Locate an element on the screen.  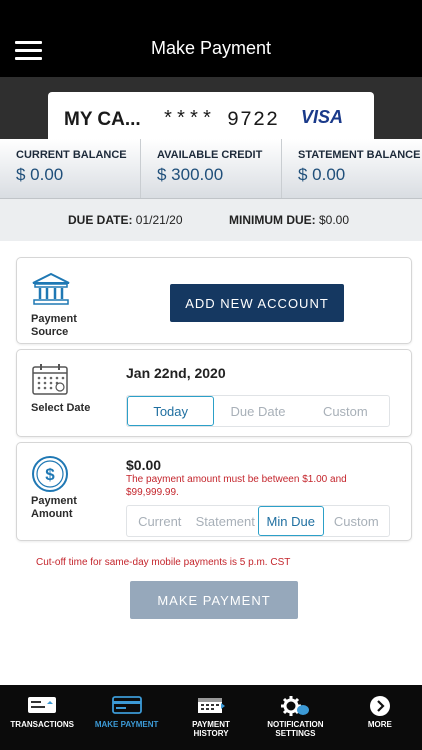
date-options: Today Due Date Custom is located at coordinates (258, 411).